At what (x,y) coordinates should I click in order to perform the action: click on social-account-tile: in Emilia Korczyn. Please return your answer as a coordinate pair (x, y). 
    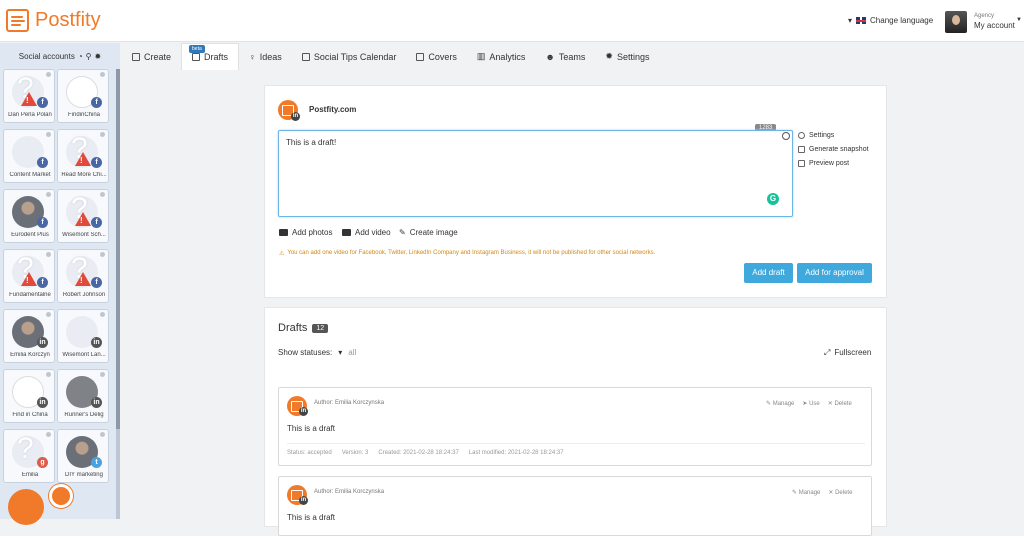
    Looking at the image, I should click on (29, 336).